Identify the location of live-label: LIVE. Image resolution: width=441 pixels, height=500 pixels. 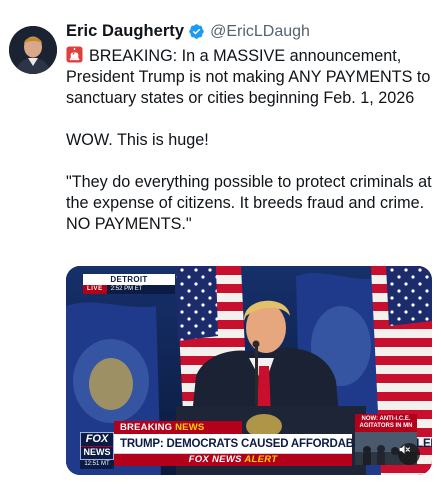
(95, 289).